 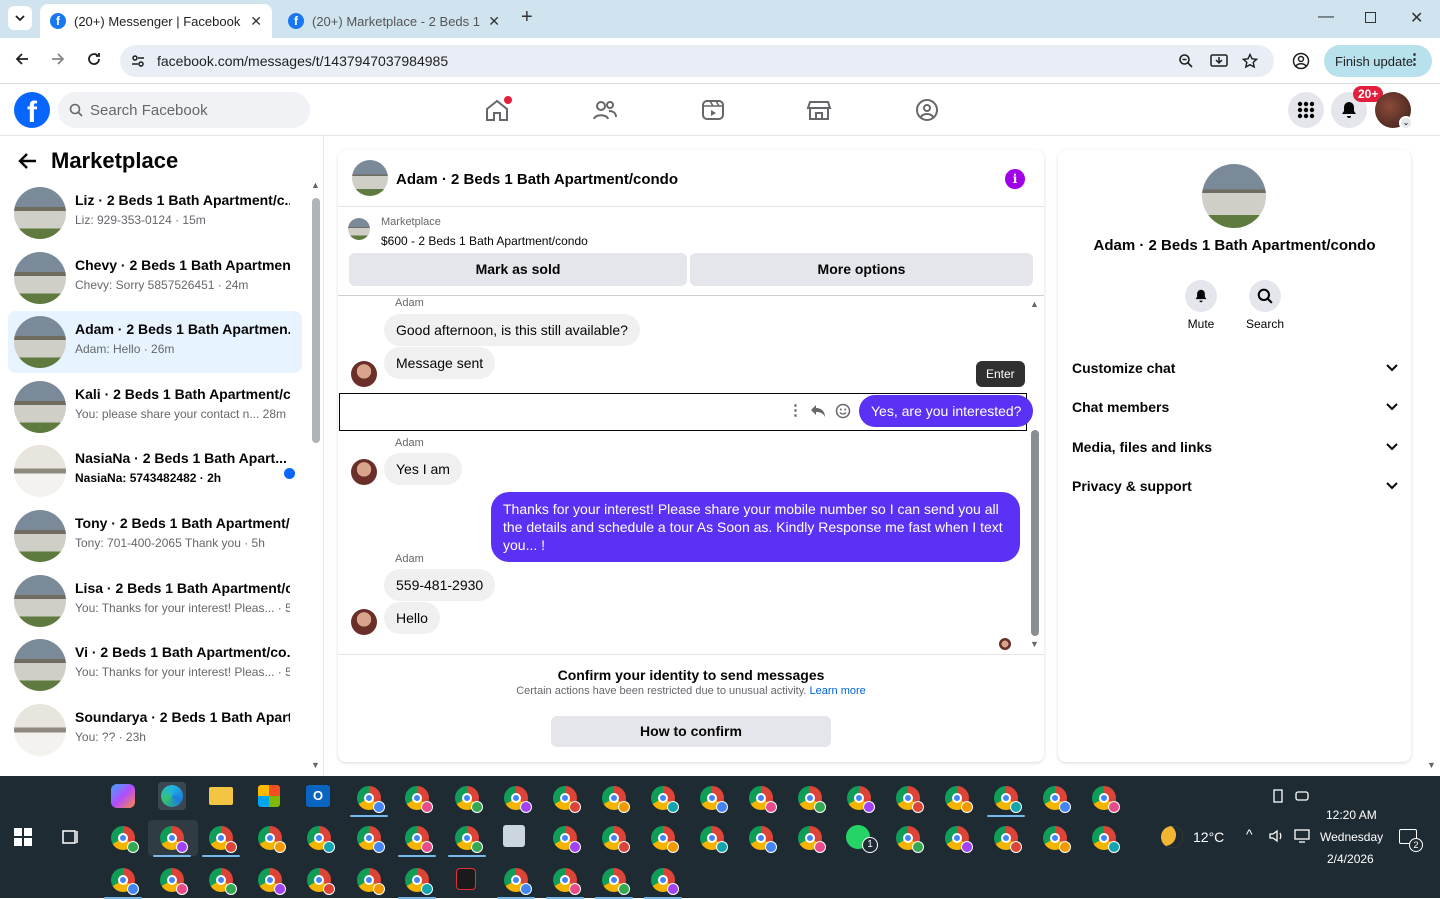 What do you see at coordinates (843, 411) in the screenshot?
I see `emoji-icon` at bounding box center [843, 411].